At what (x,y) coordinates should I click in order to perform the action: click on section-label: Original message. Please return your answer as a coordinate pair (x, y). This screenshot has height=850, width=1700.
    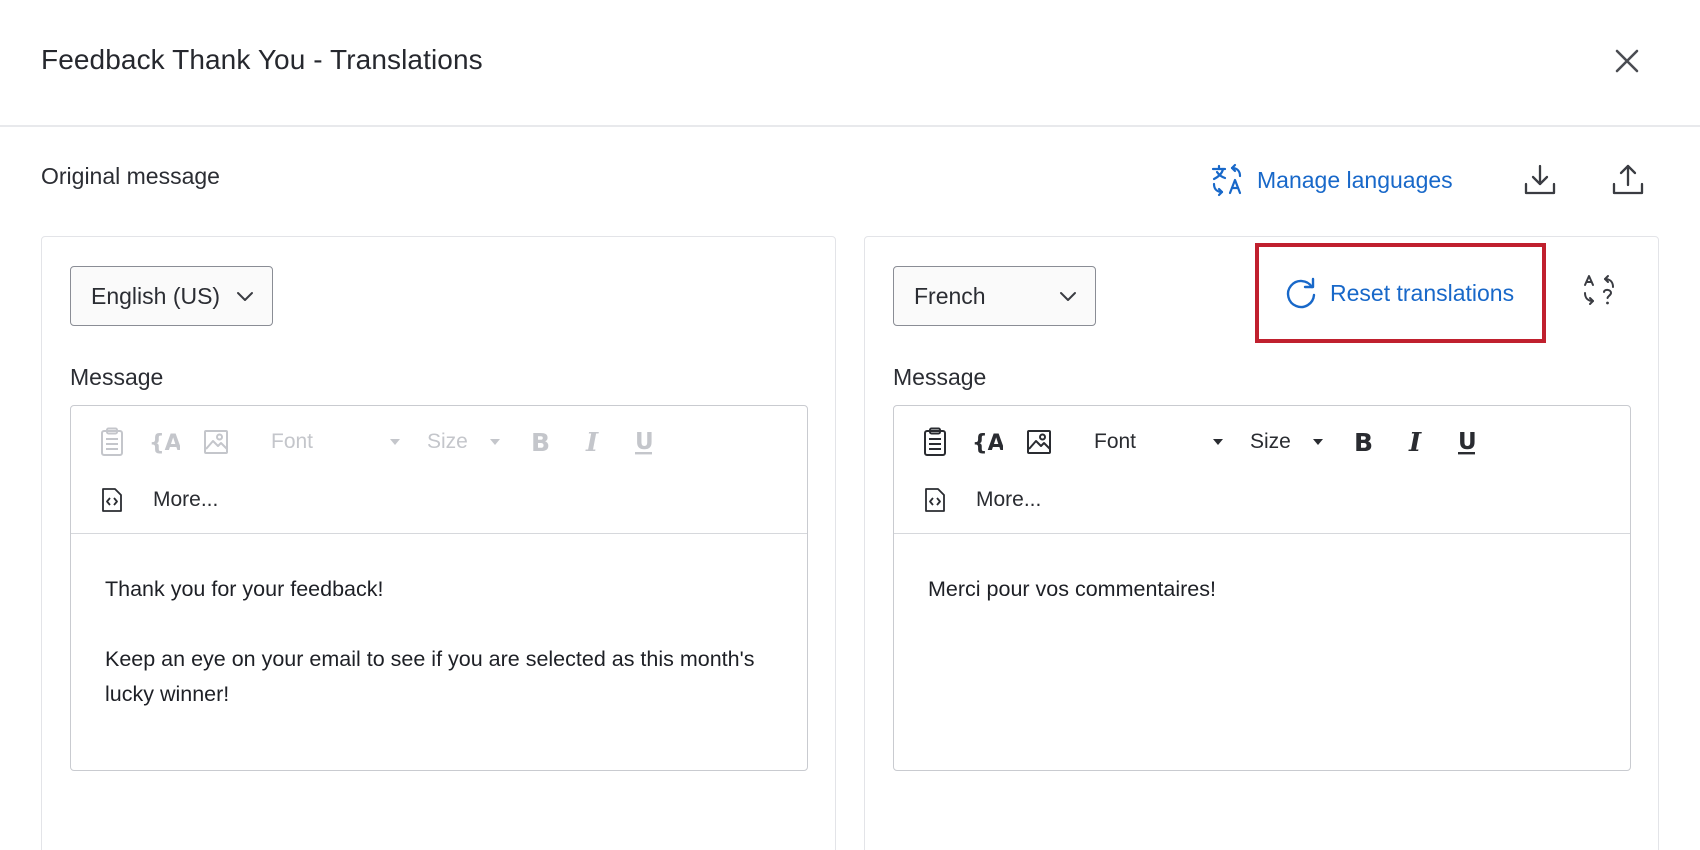
    Looking at the image, I should click on (130, 176).